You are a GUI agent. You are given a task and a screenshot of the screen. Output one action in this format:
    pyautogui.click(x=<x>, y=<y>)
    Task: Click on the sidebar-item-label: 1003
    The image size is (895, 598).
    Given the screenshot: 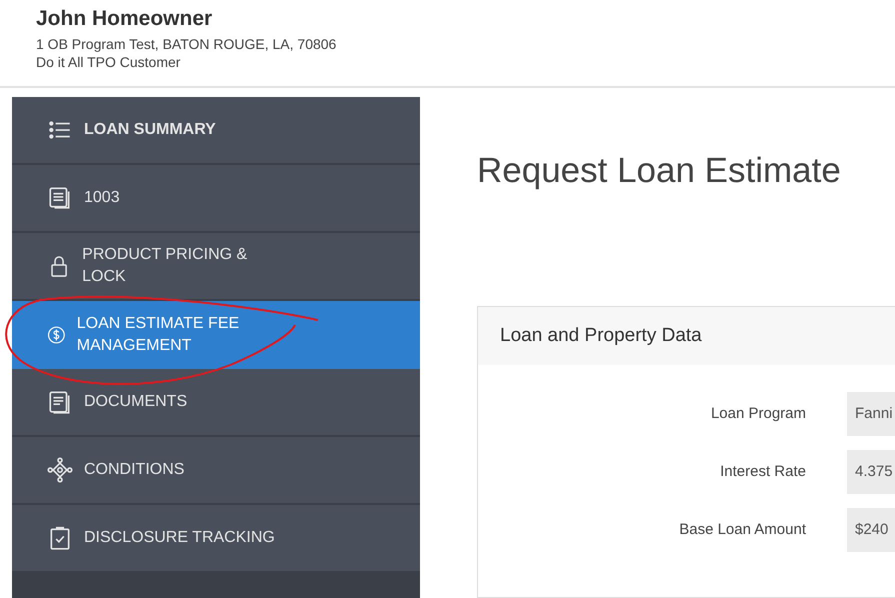 What is the action you would take?
    pyautogui.click(x=102, y=198)
    